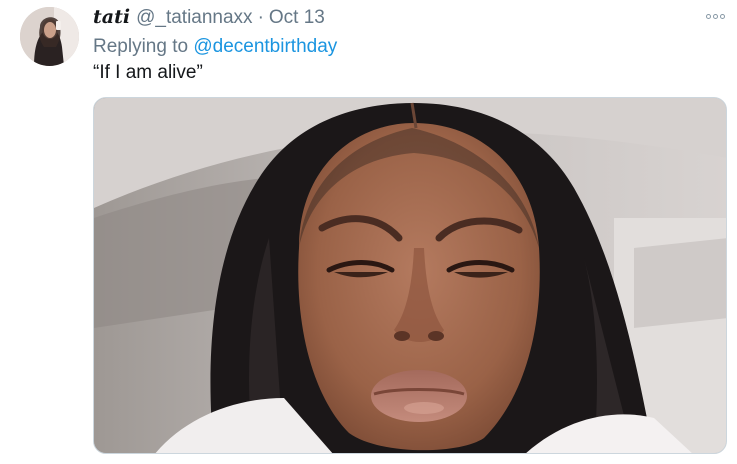  I want to click on tweet-text: “If I am alive”, so click(148, 72).